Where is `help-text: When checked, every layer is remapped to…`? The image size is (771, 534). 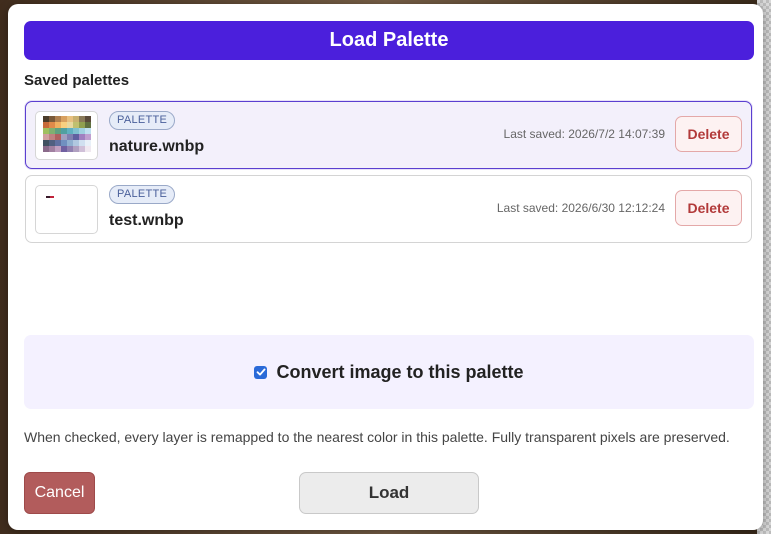 help-text: When checked, every layer is remapped to… is located at coordinates (377, 437).